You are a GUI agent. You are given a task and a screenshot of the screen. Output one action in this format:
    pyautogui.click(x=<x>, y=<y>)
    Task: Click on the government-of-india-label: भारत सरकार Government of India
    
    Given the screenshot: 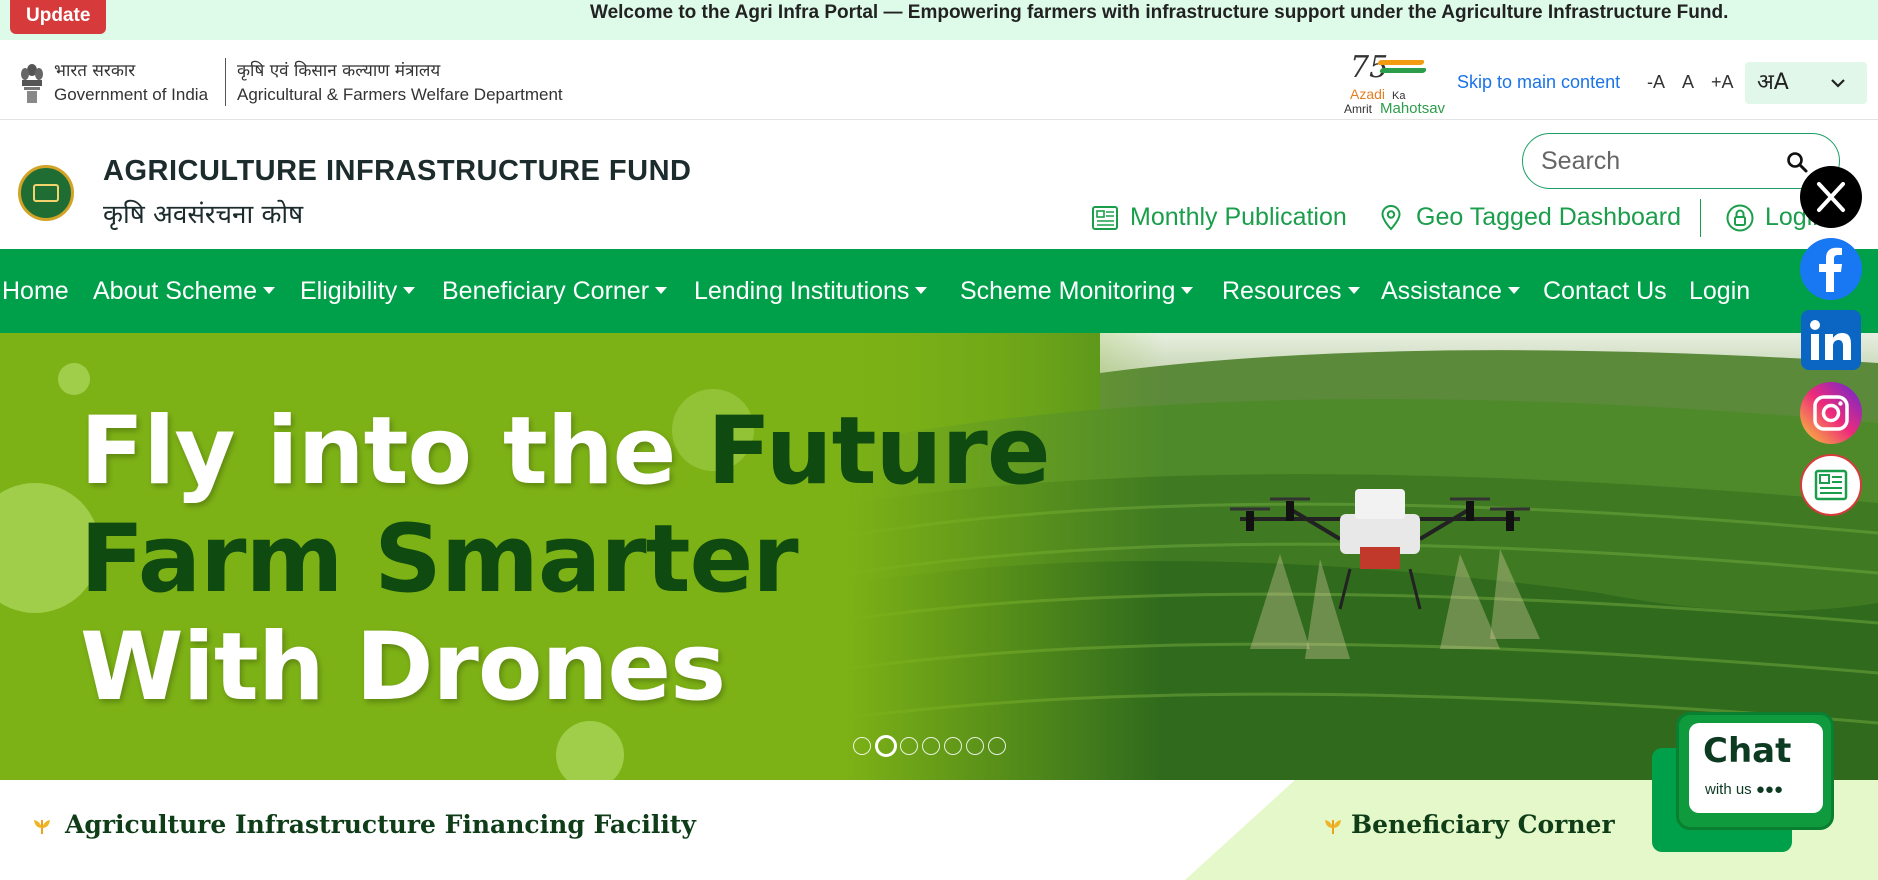 What is the action you would take?
    pyautogui.click(x=131, y=81)
    